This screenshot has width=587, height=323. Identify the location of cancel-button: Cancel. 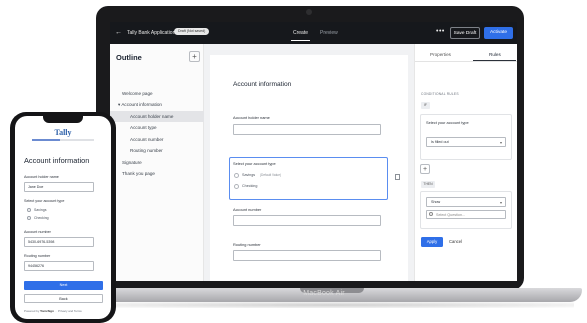
(455, 242).